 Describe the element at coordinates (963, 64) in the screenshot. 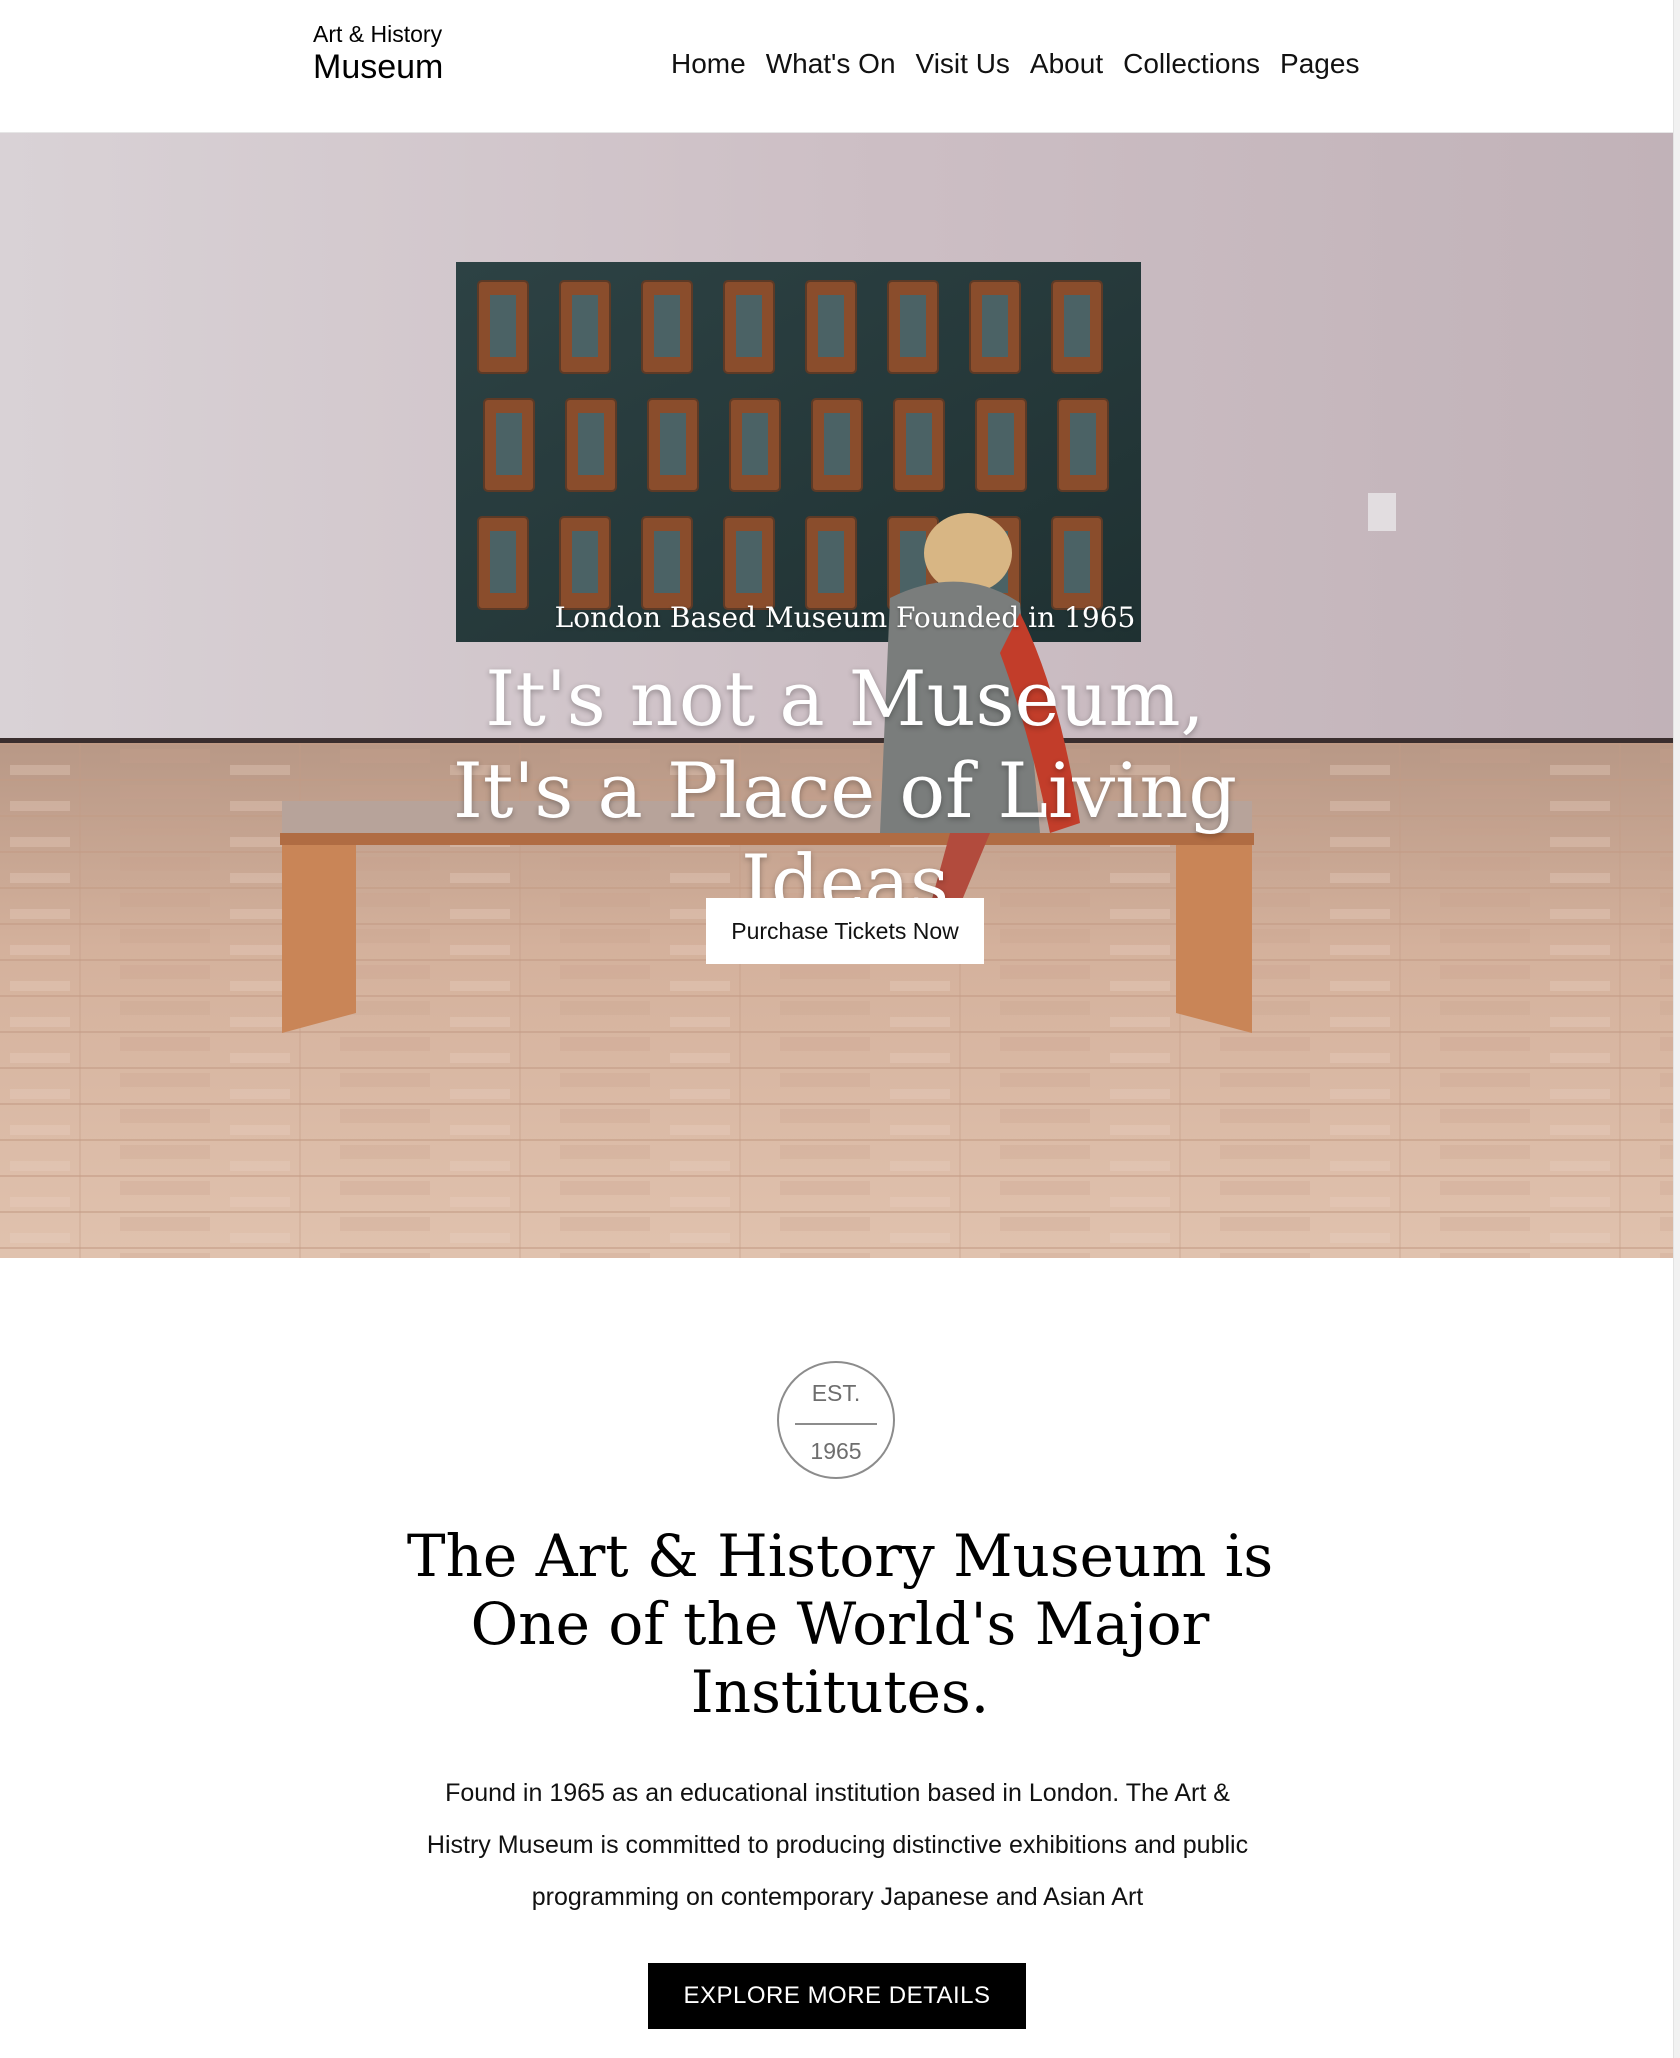

I see `nav-visit-us: Visit Us` at that location.